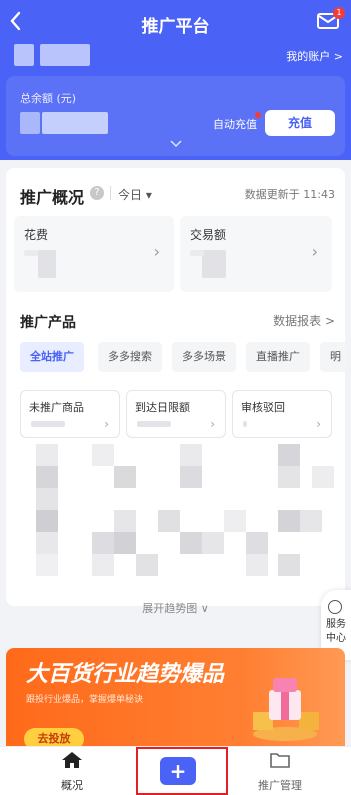 Image resolution: width=351 pixels, height=795 pixels. I want to click on card-review-rejected-label: 审核驳回, so click(263, 407).